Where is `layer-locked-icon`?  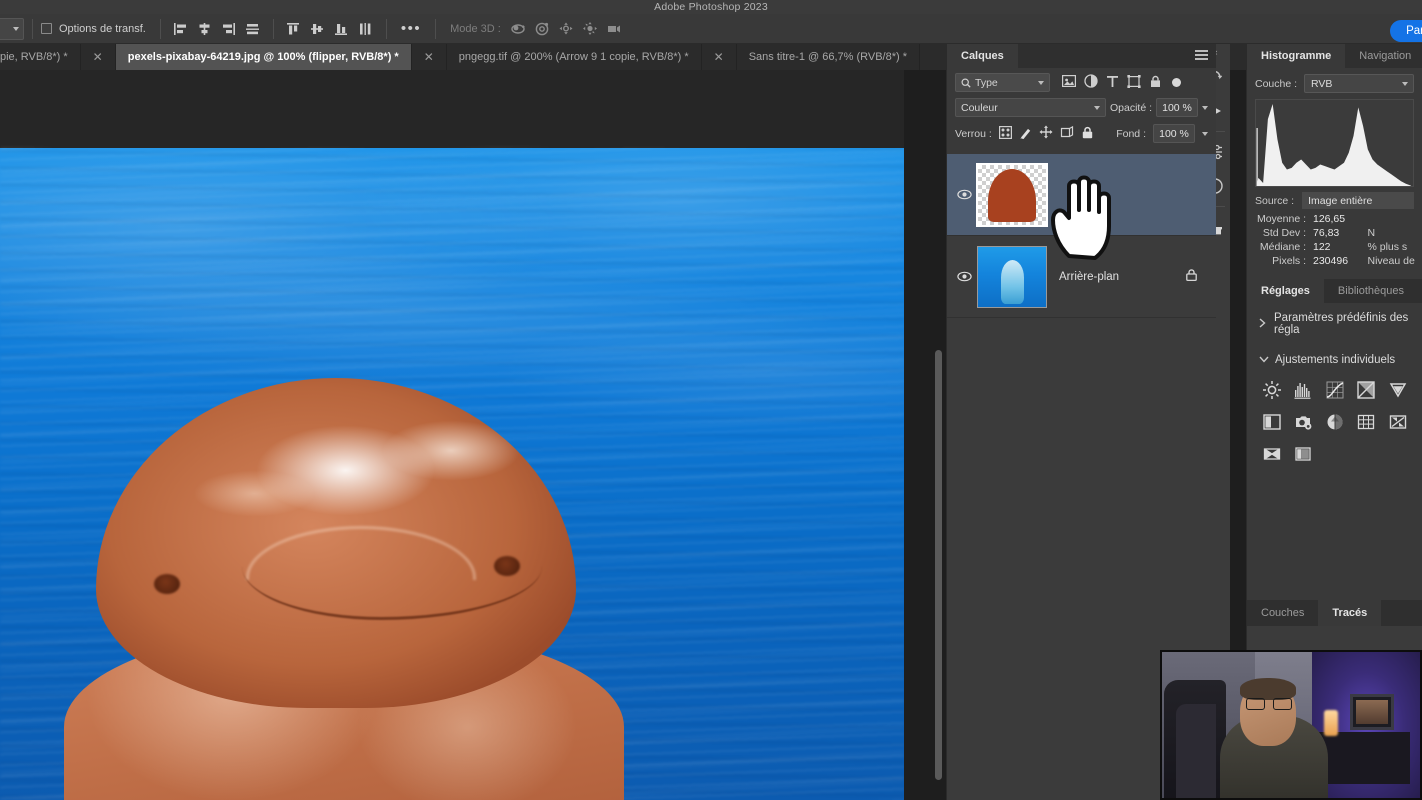 layer-locked-icon is located at coordinates (1191, 276).